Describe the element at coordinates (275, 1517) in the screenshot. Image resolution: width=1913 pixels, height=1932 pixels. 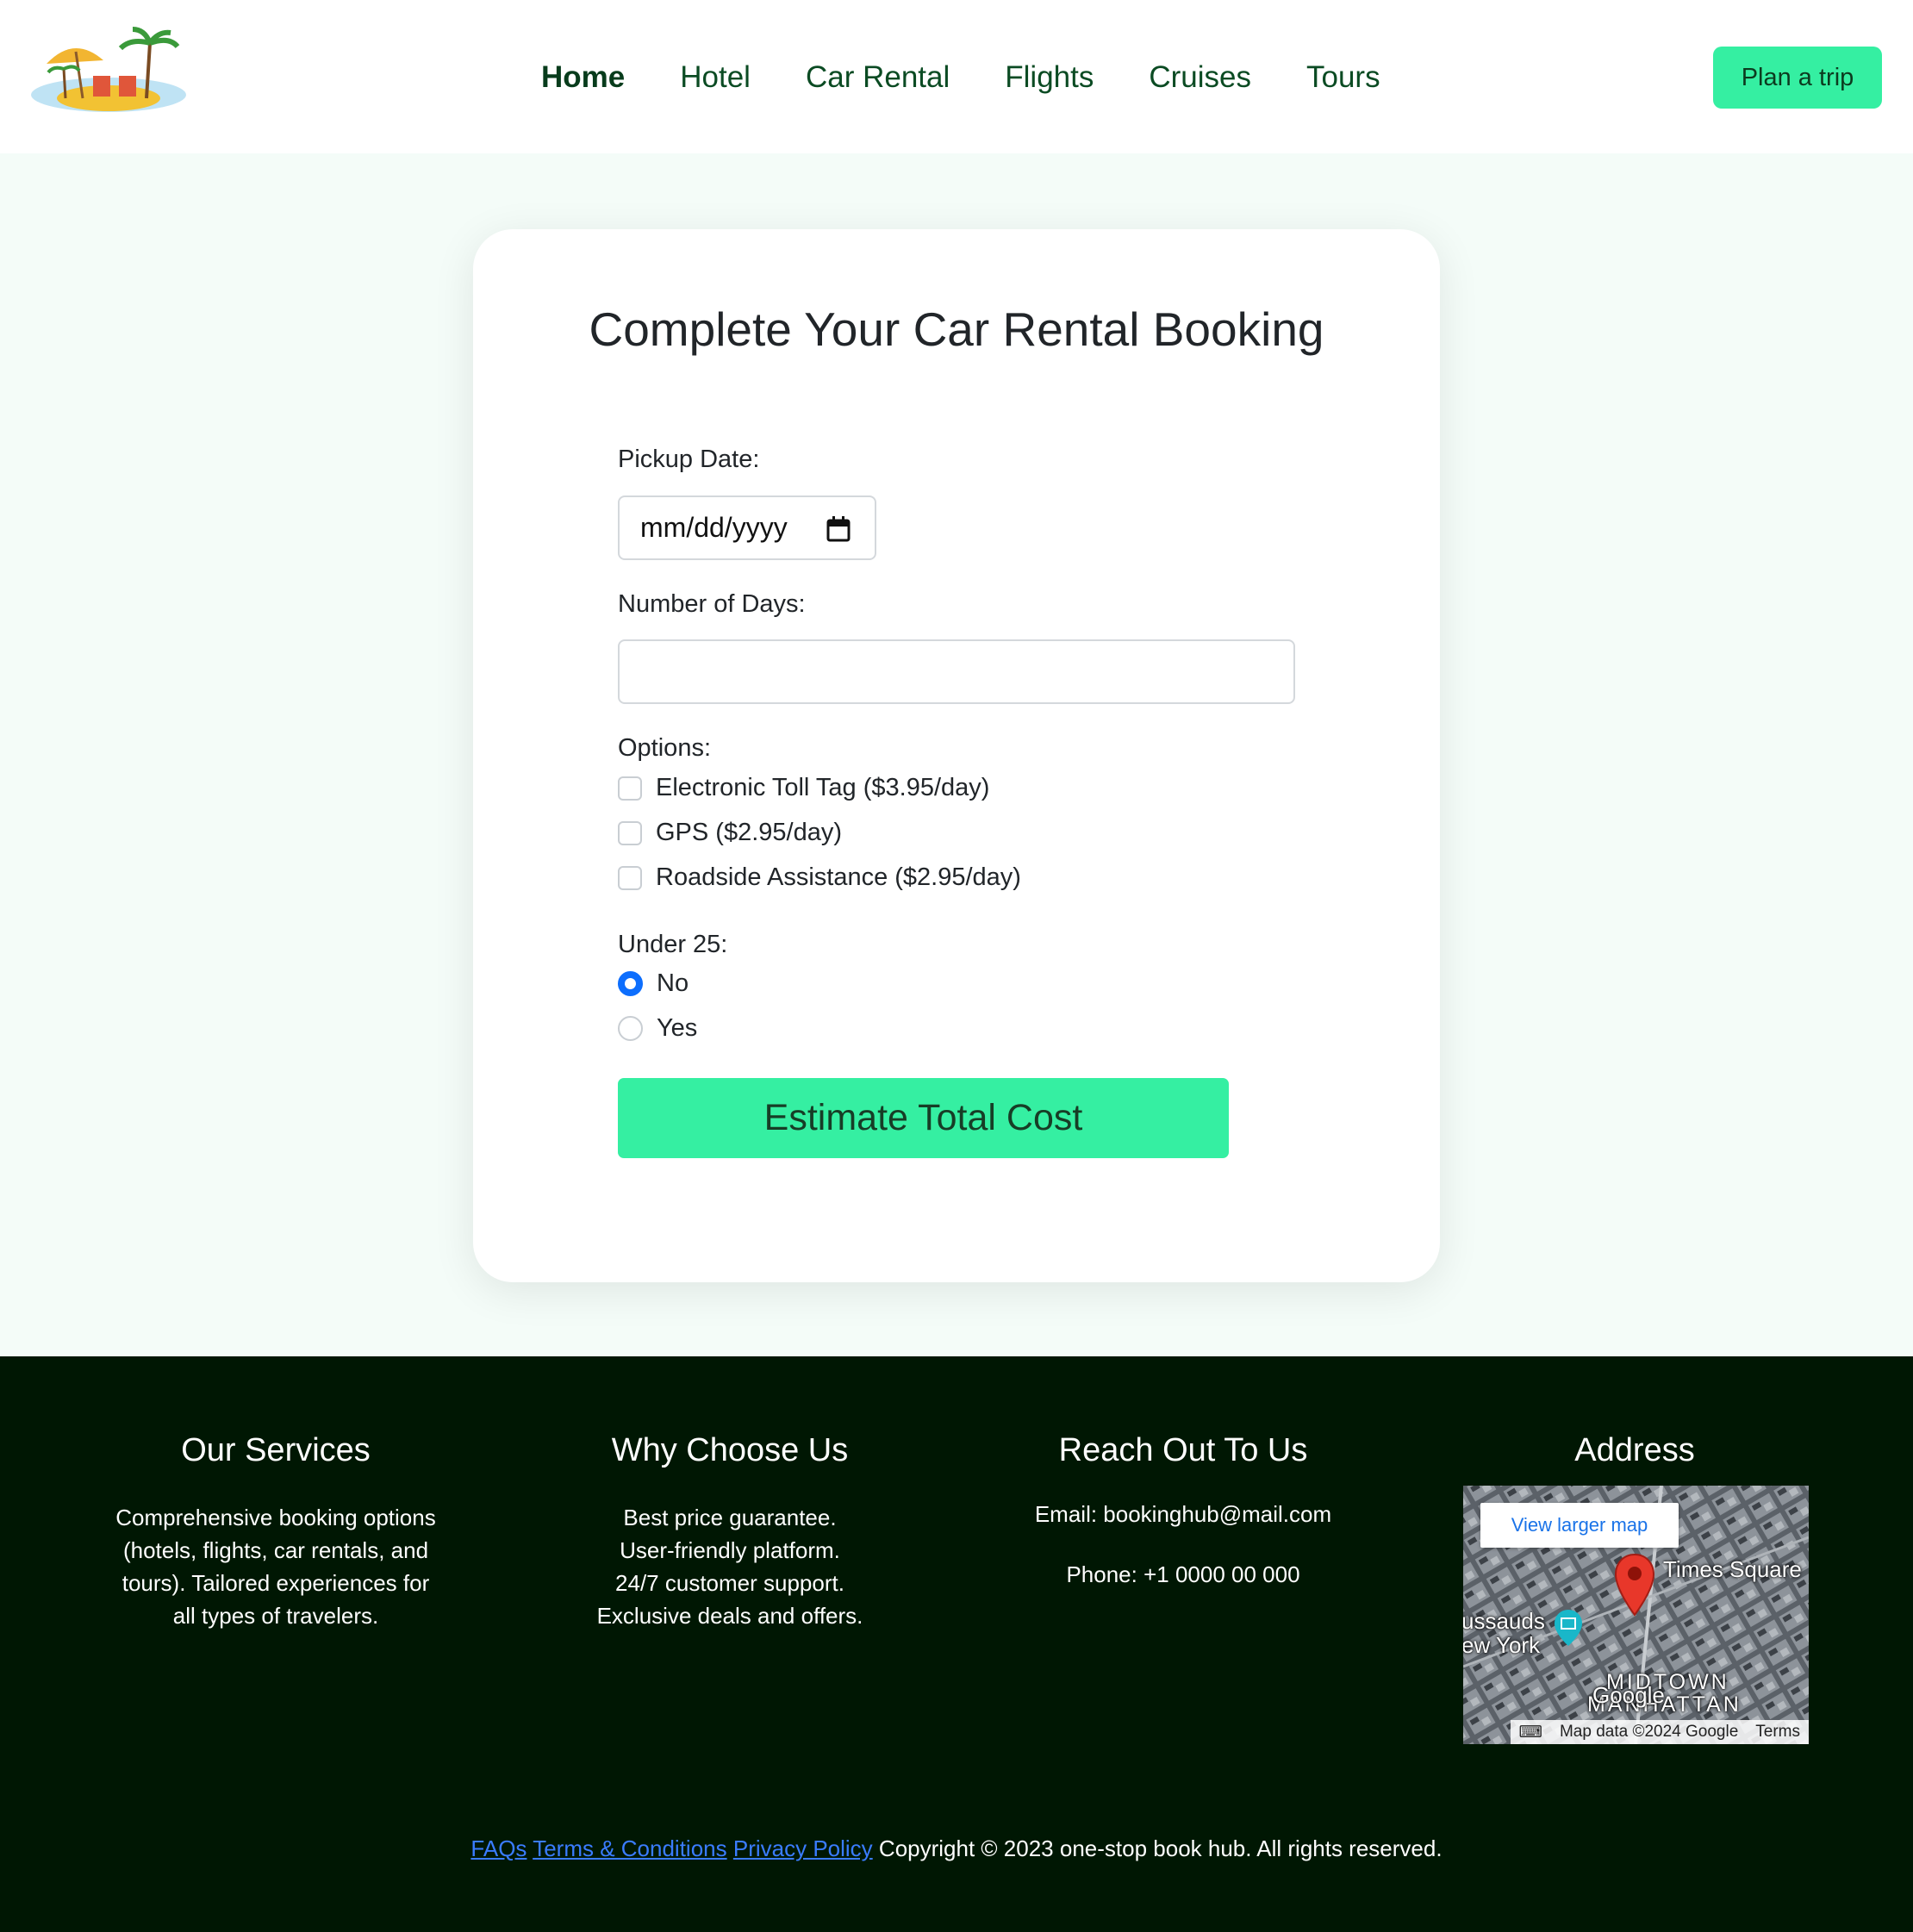
I see `services-line: Comprehensive booking options` at that location.